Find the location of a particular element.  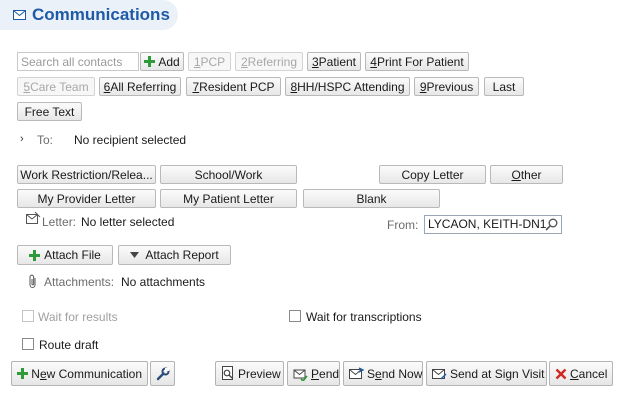

care-team-button: 5 Care Team is located at coordinates (56, 86).